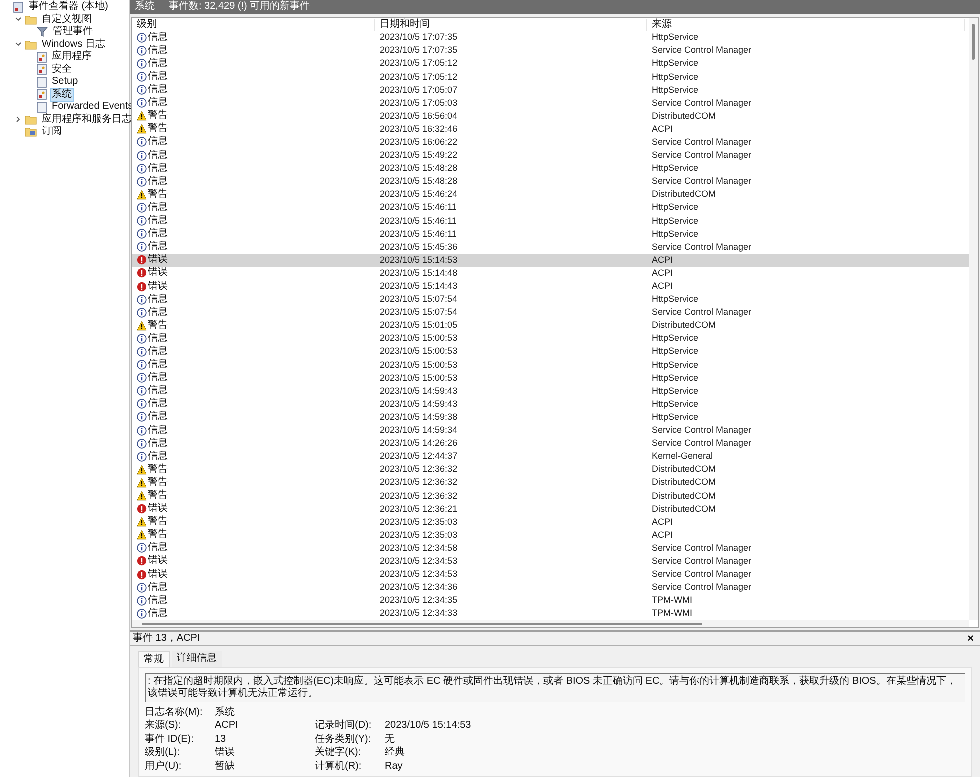 Image resolution: width=980 pixels, height=777 pixels. I want to click on vertical-scrollbar, so click(973, 319).